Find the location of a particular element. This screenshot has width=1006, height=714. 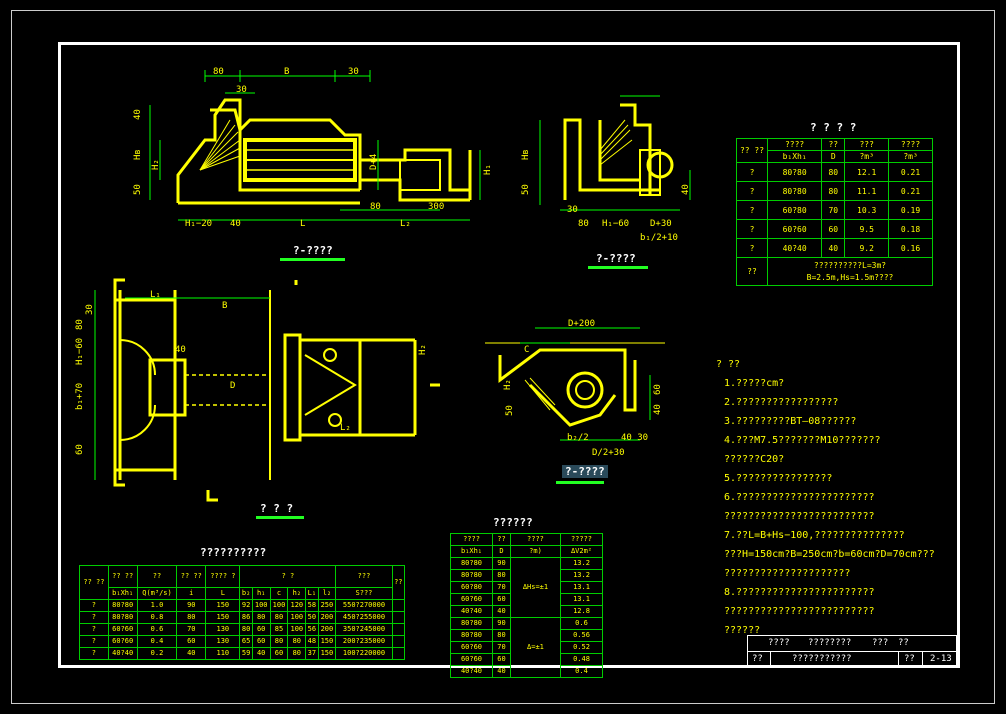

bl-r3c7: 80 is located at coordinates (279, 641).